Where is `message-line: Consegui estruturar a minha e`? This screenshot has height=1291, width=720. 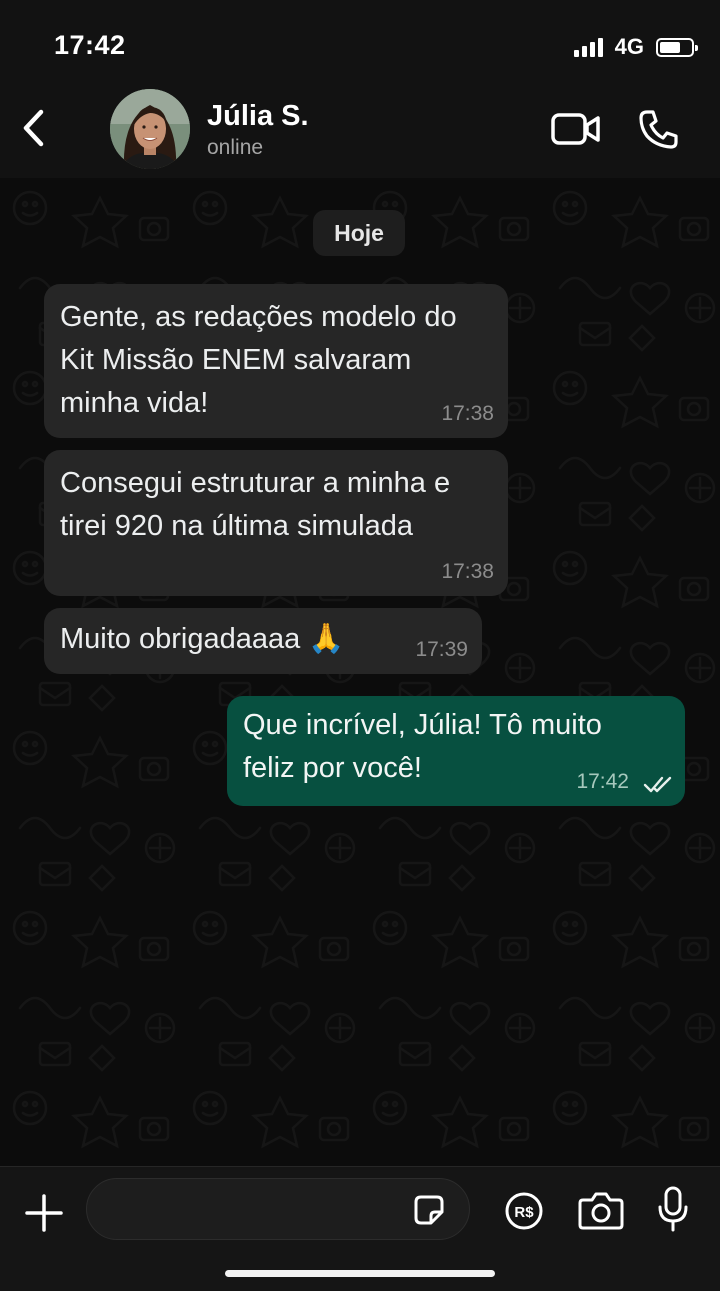
message-line: Consegui estruturar a minha e is located at coordinates (255, 483).